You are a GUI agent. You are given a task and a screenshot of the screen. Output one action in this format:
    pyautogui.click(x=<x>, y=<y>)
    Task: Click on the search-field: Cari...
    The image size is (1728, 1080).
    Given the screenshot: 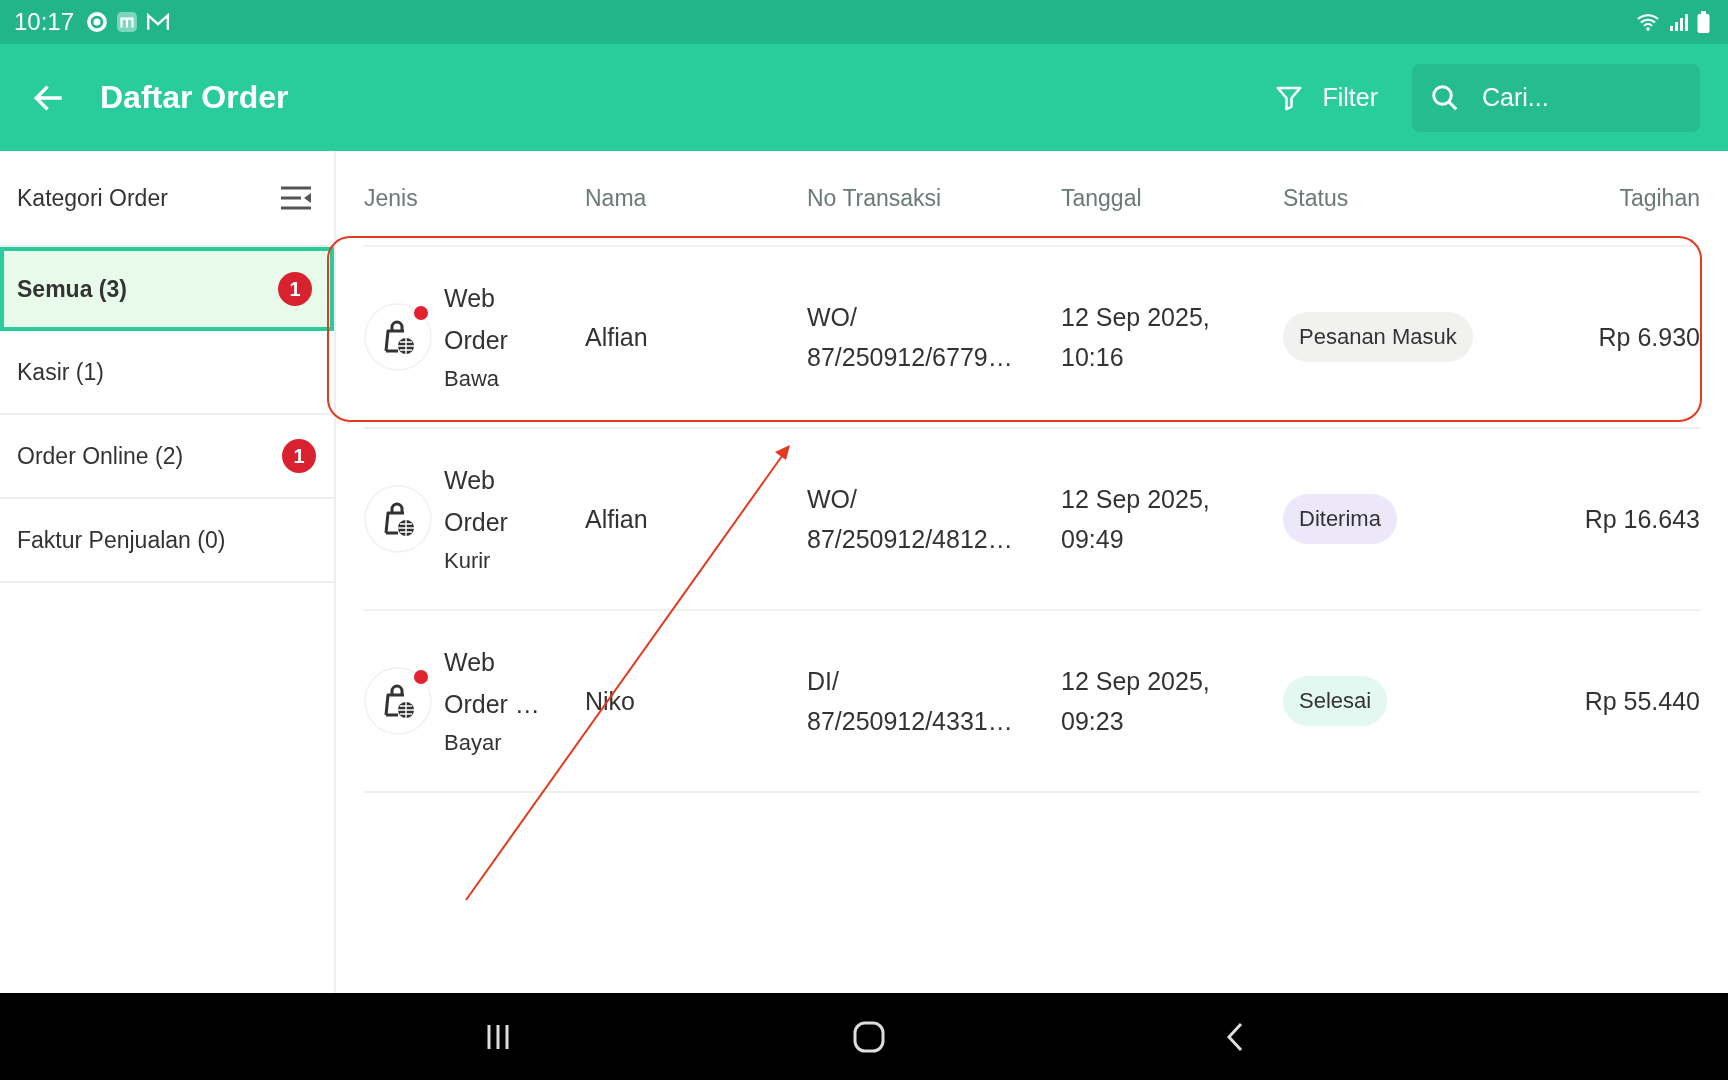 What is the action you would take?
    pyautogui.click(x=1556, y=97)
    